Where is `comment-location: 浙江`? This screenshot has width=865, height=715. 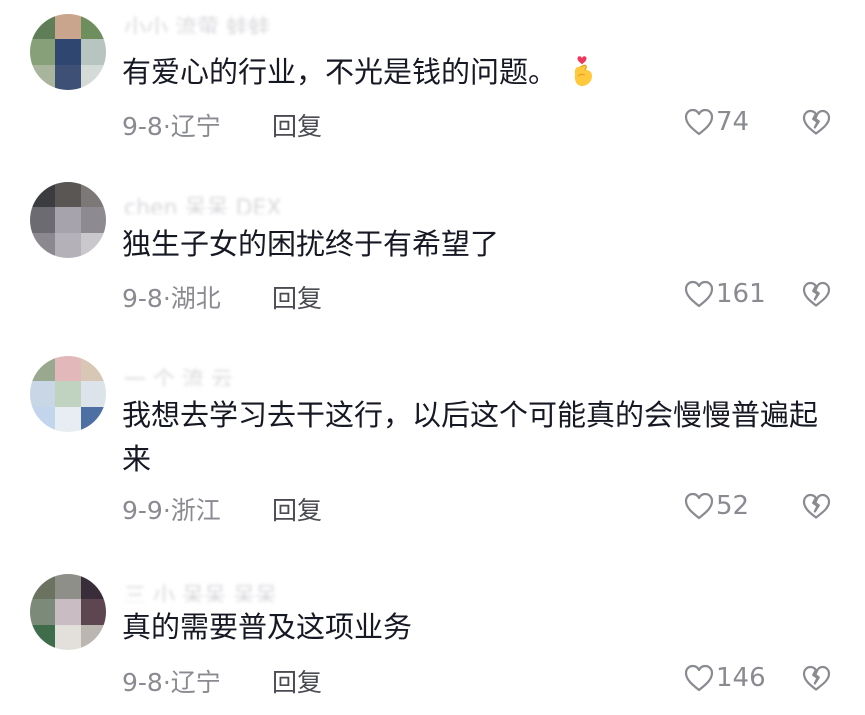 comment-location: 浙江 is located at coordinates (195, 510).